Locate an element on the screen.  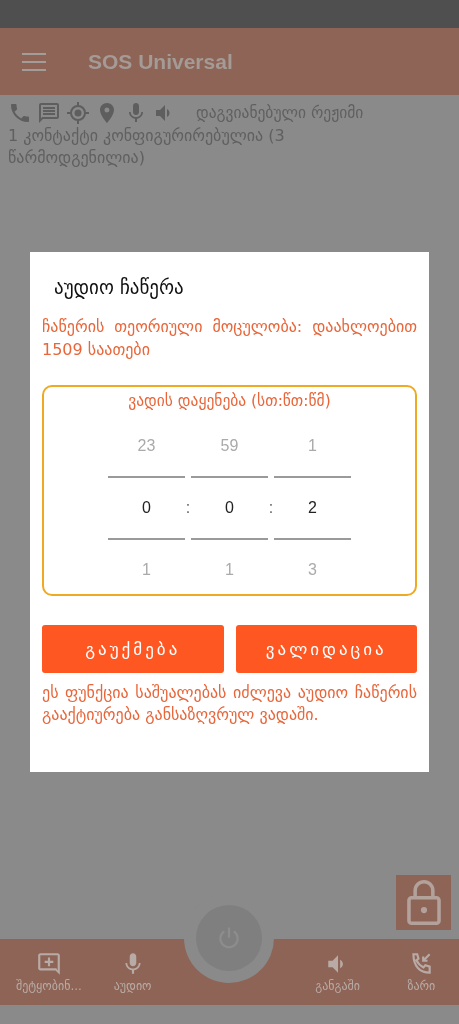
selected-value: 2 is located at coordinates (312, 509).